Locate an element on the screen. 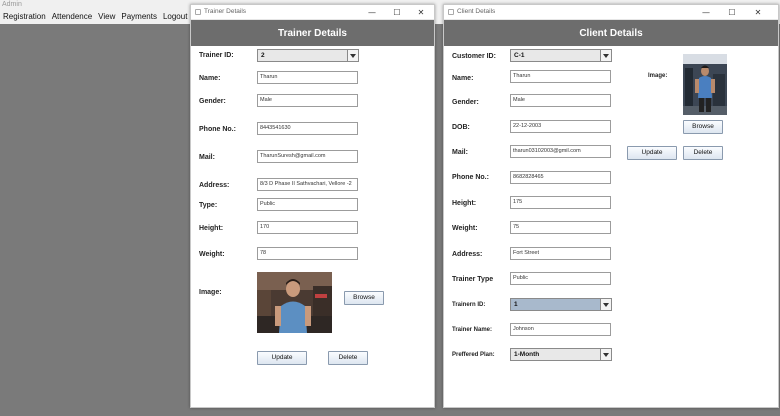 This screenshot has height=416, width=780. trainer-id-value: 1 is located at coordinates (516, 304).